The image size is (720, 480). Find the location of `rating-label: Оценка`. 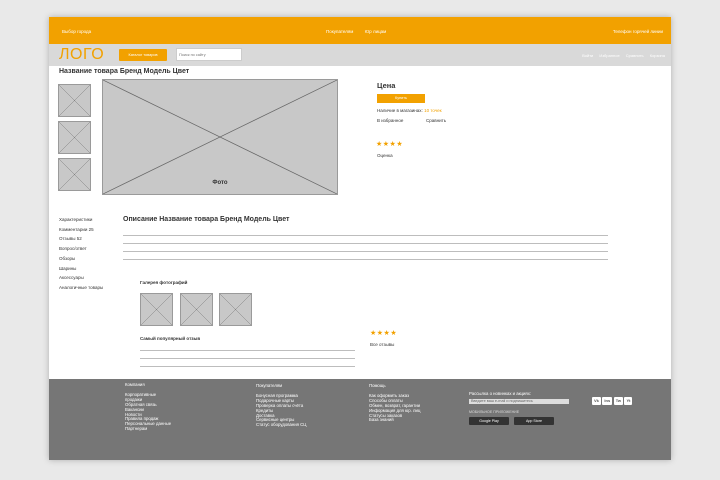

rating-label: Оценка is located at coordinates (385, 155).